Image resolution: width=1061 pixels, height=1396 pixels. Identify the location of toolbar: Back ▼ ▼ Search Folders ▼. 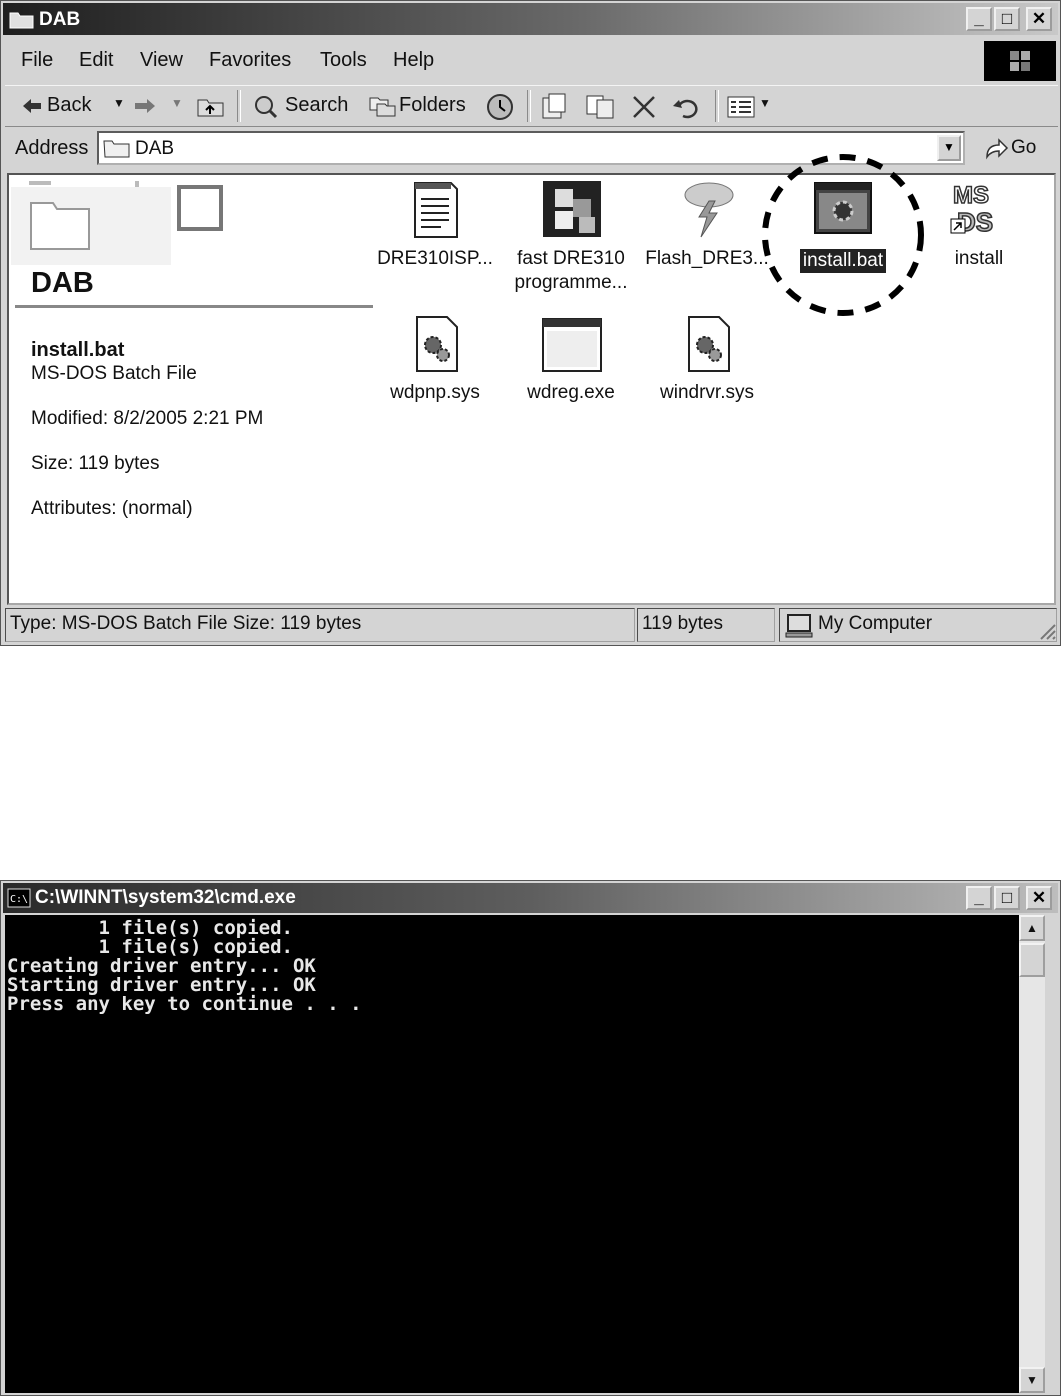
(531, 106).